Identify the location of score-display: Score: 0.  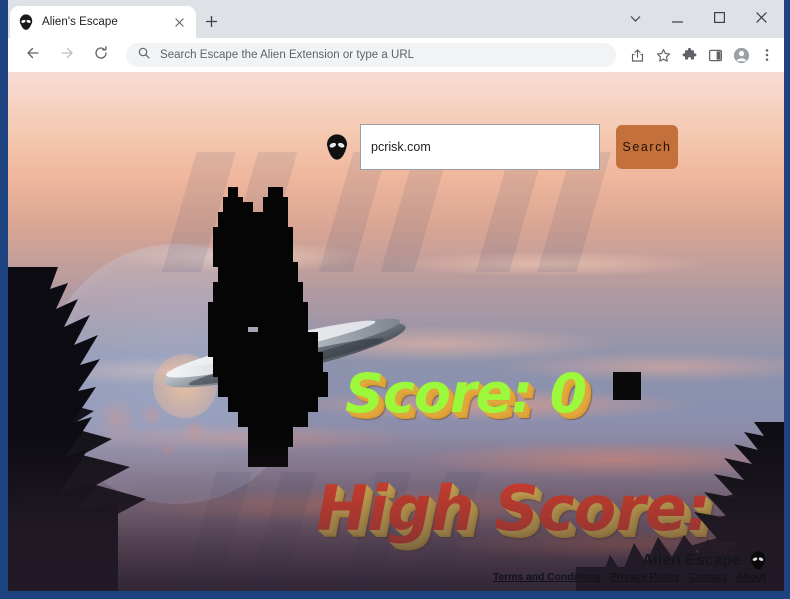
(466, 393).